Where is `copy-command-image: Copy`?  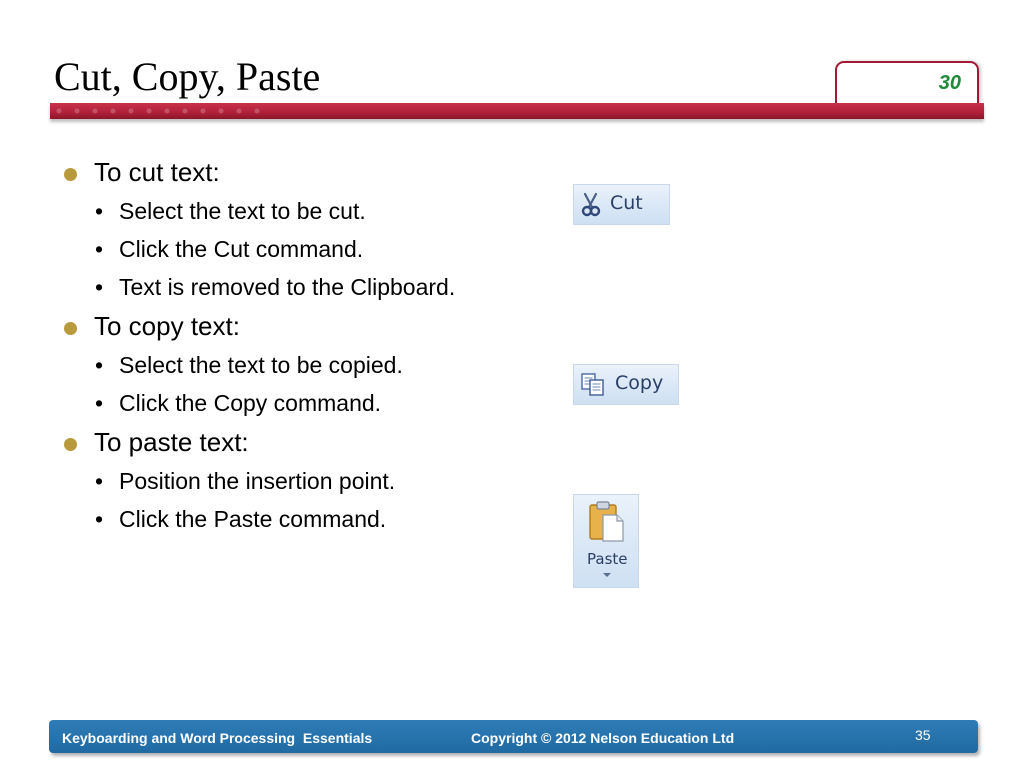
copy-command-image: Copy is located at coordinates (626, 384).